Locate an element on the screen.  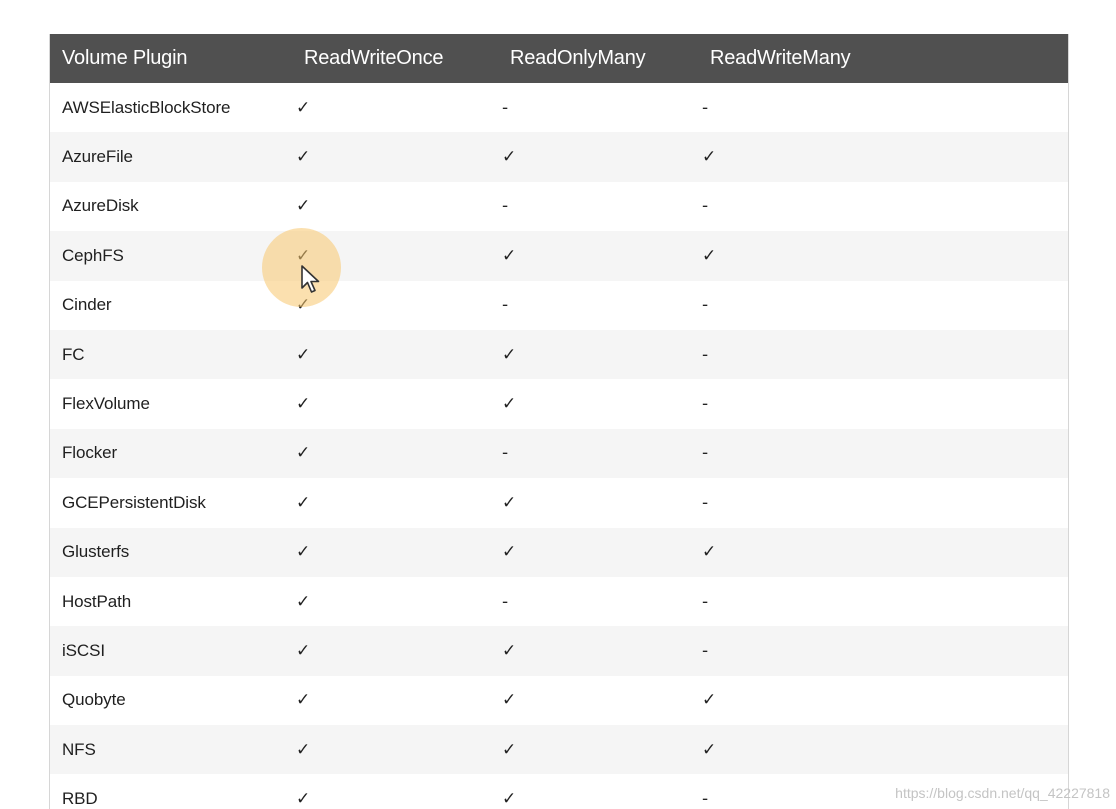
volume-plugin-name: AzureDisk is located at coordinates (100, 206).